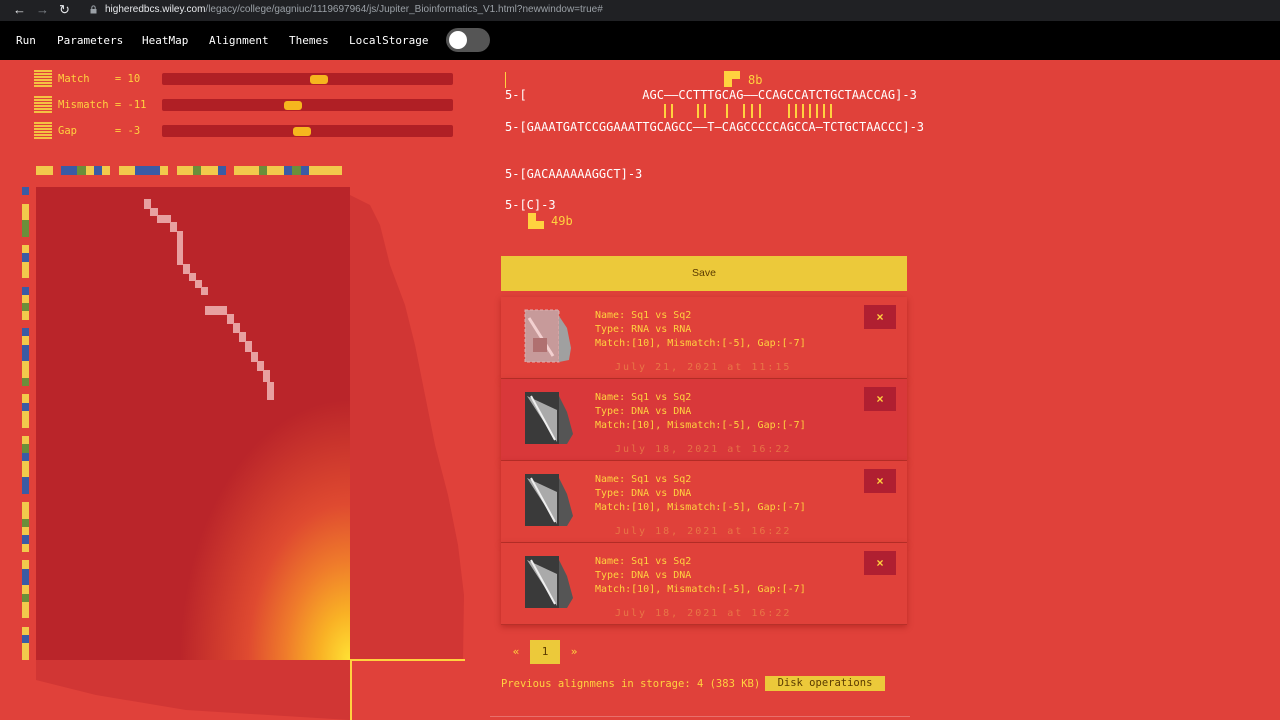 This screenshot has height=720, width=1280. Describe the element at coordinates (64, 10) in the screenshot. I see `reload-icon: ↻` at that location.